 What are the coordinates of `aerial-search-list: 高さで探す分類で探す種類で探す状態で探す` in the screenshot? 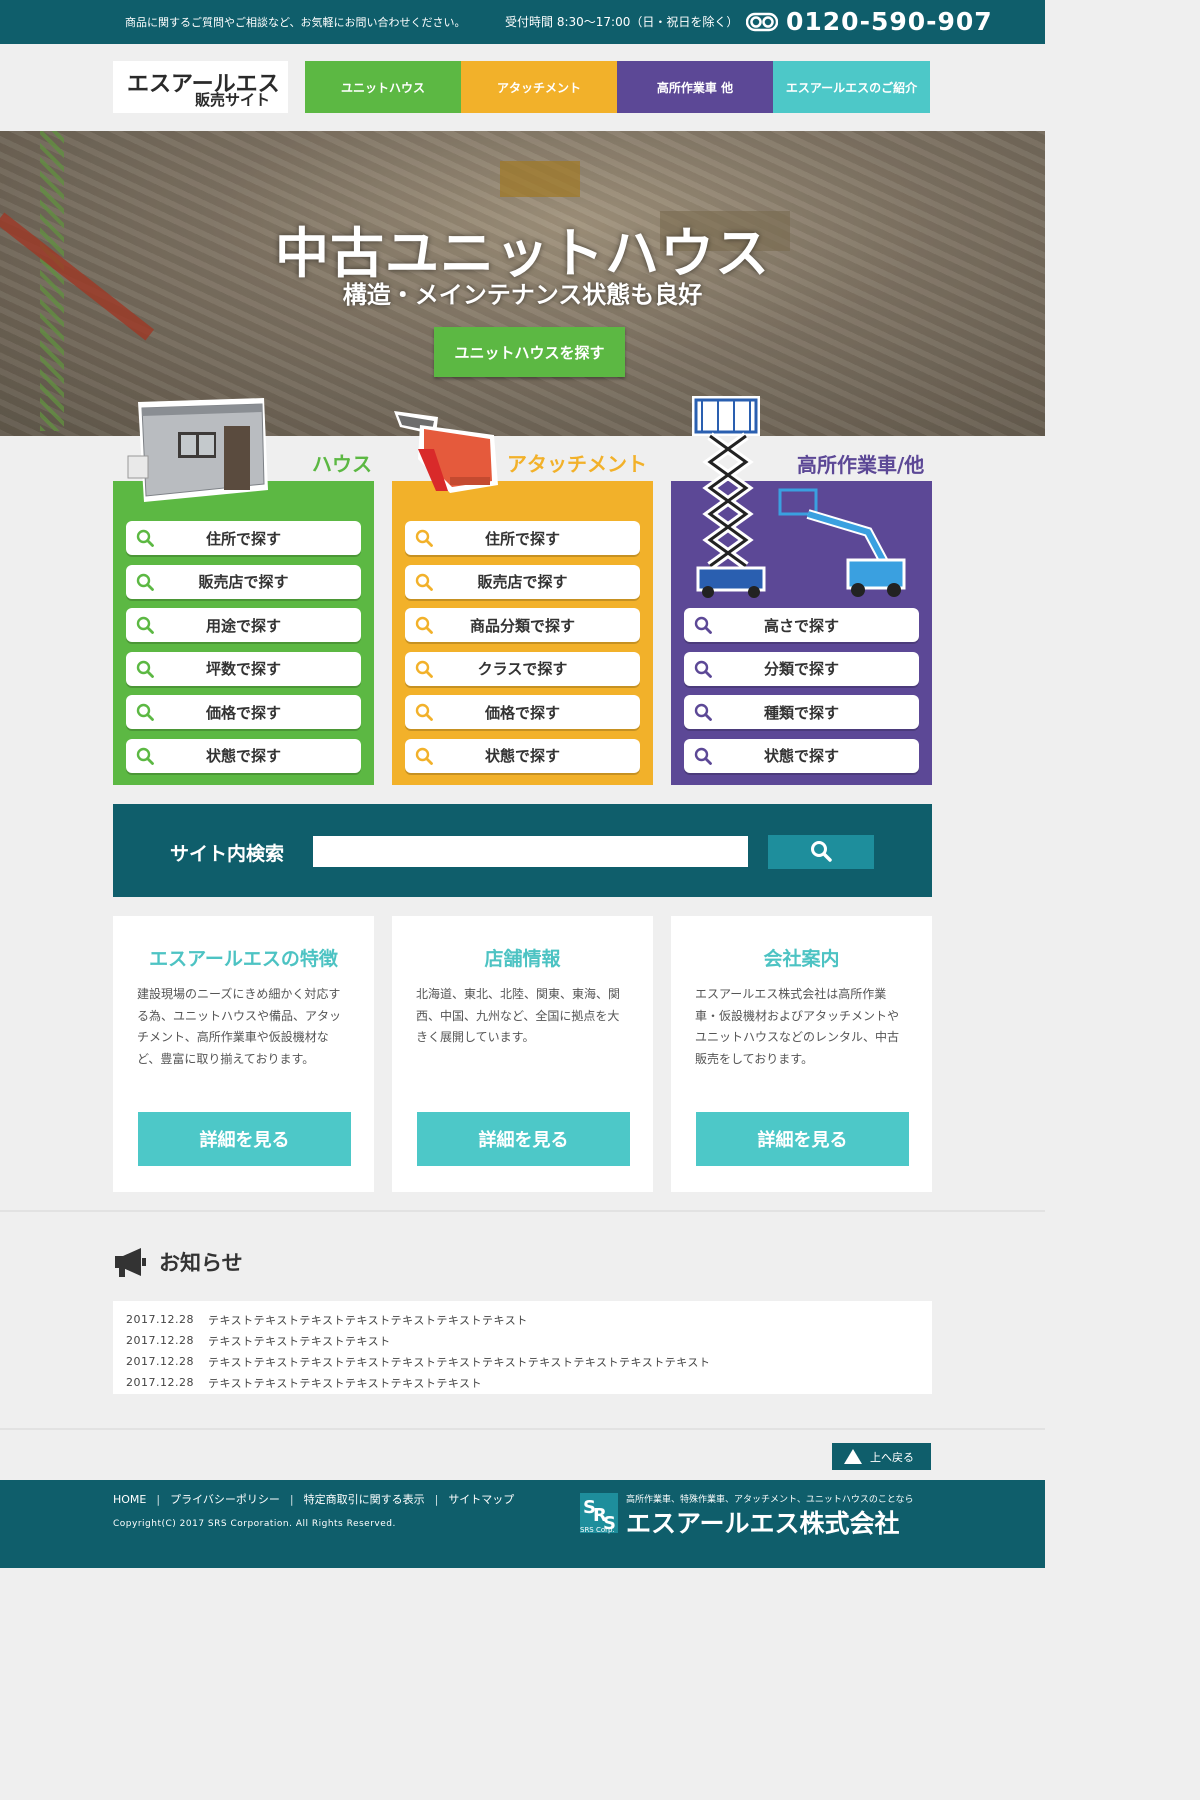 It's located at (801, 695).